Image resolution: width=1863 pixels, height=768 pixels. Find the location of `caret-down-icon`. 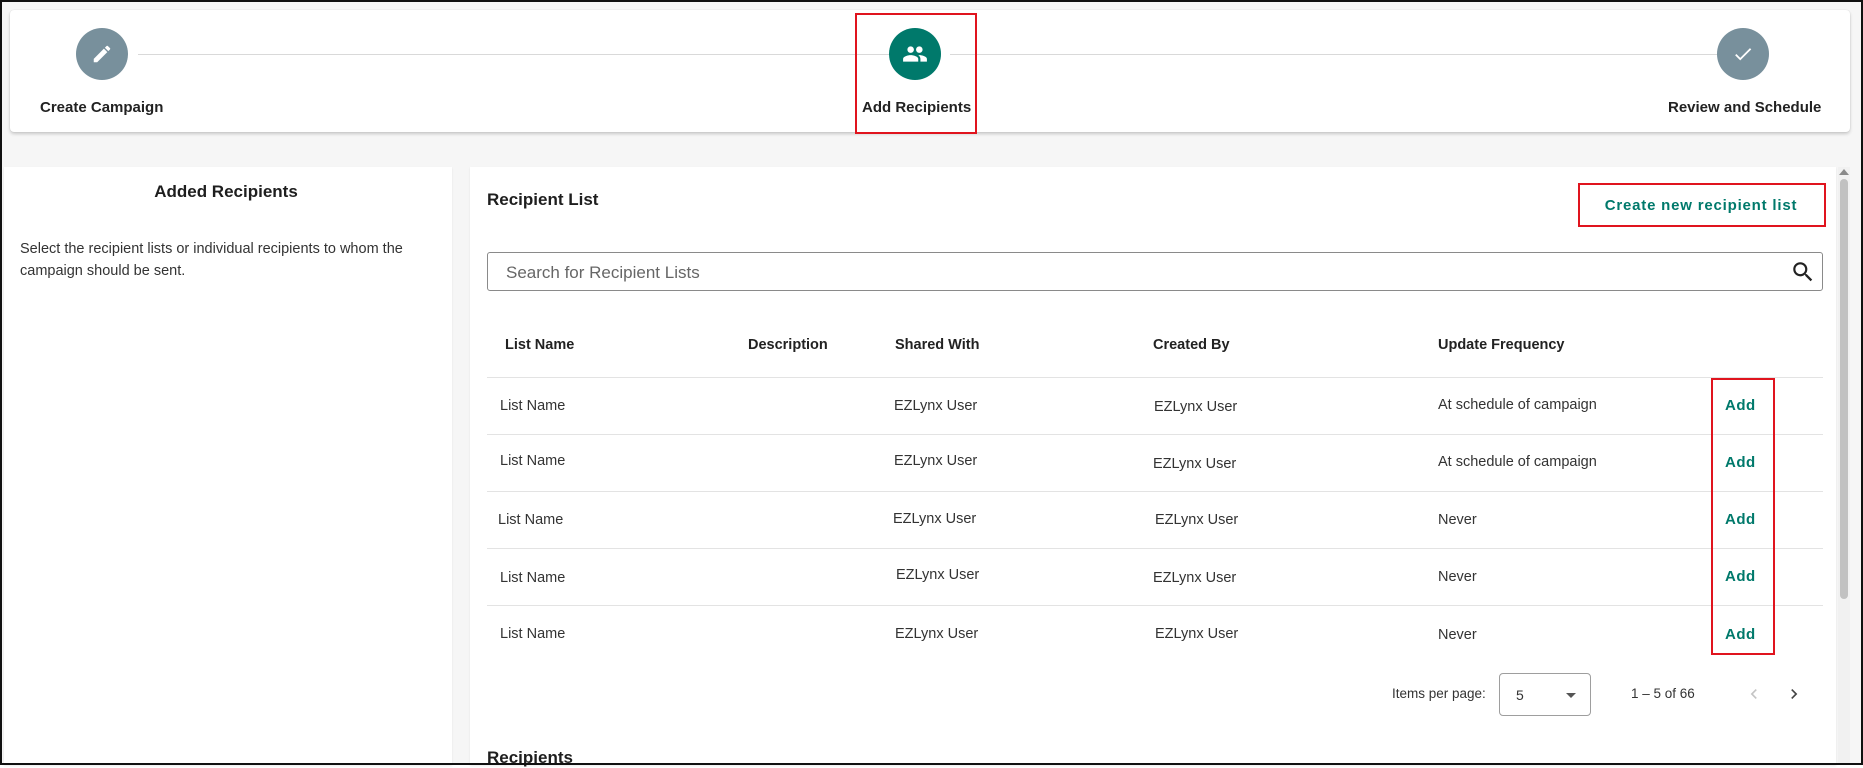

caret-down-icon is located at coordinates (1571, 695).